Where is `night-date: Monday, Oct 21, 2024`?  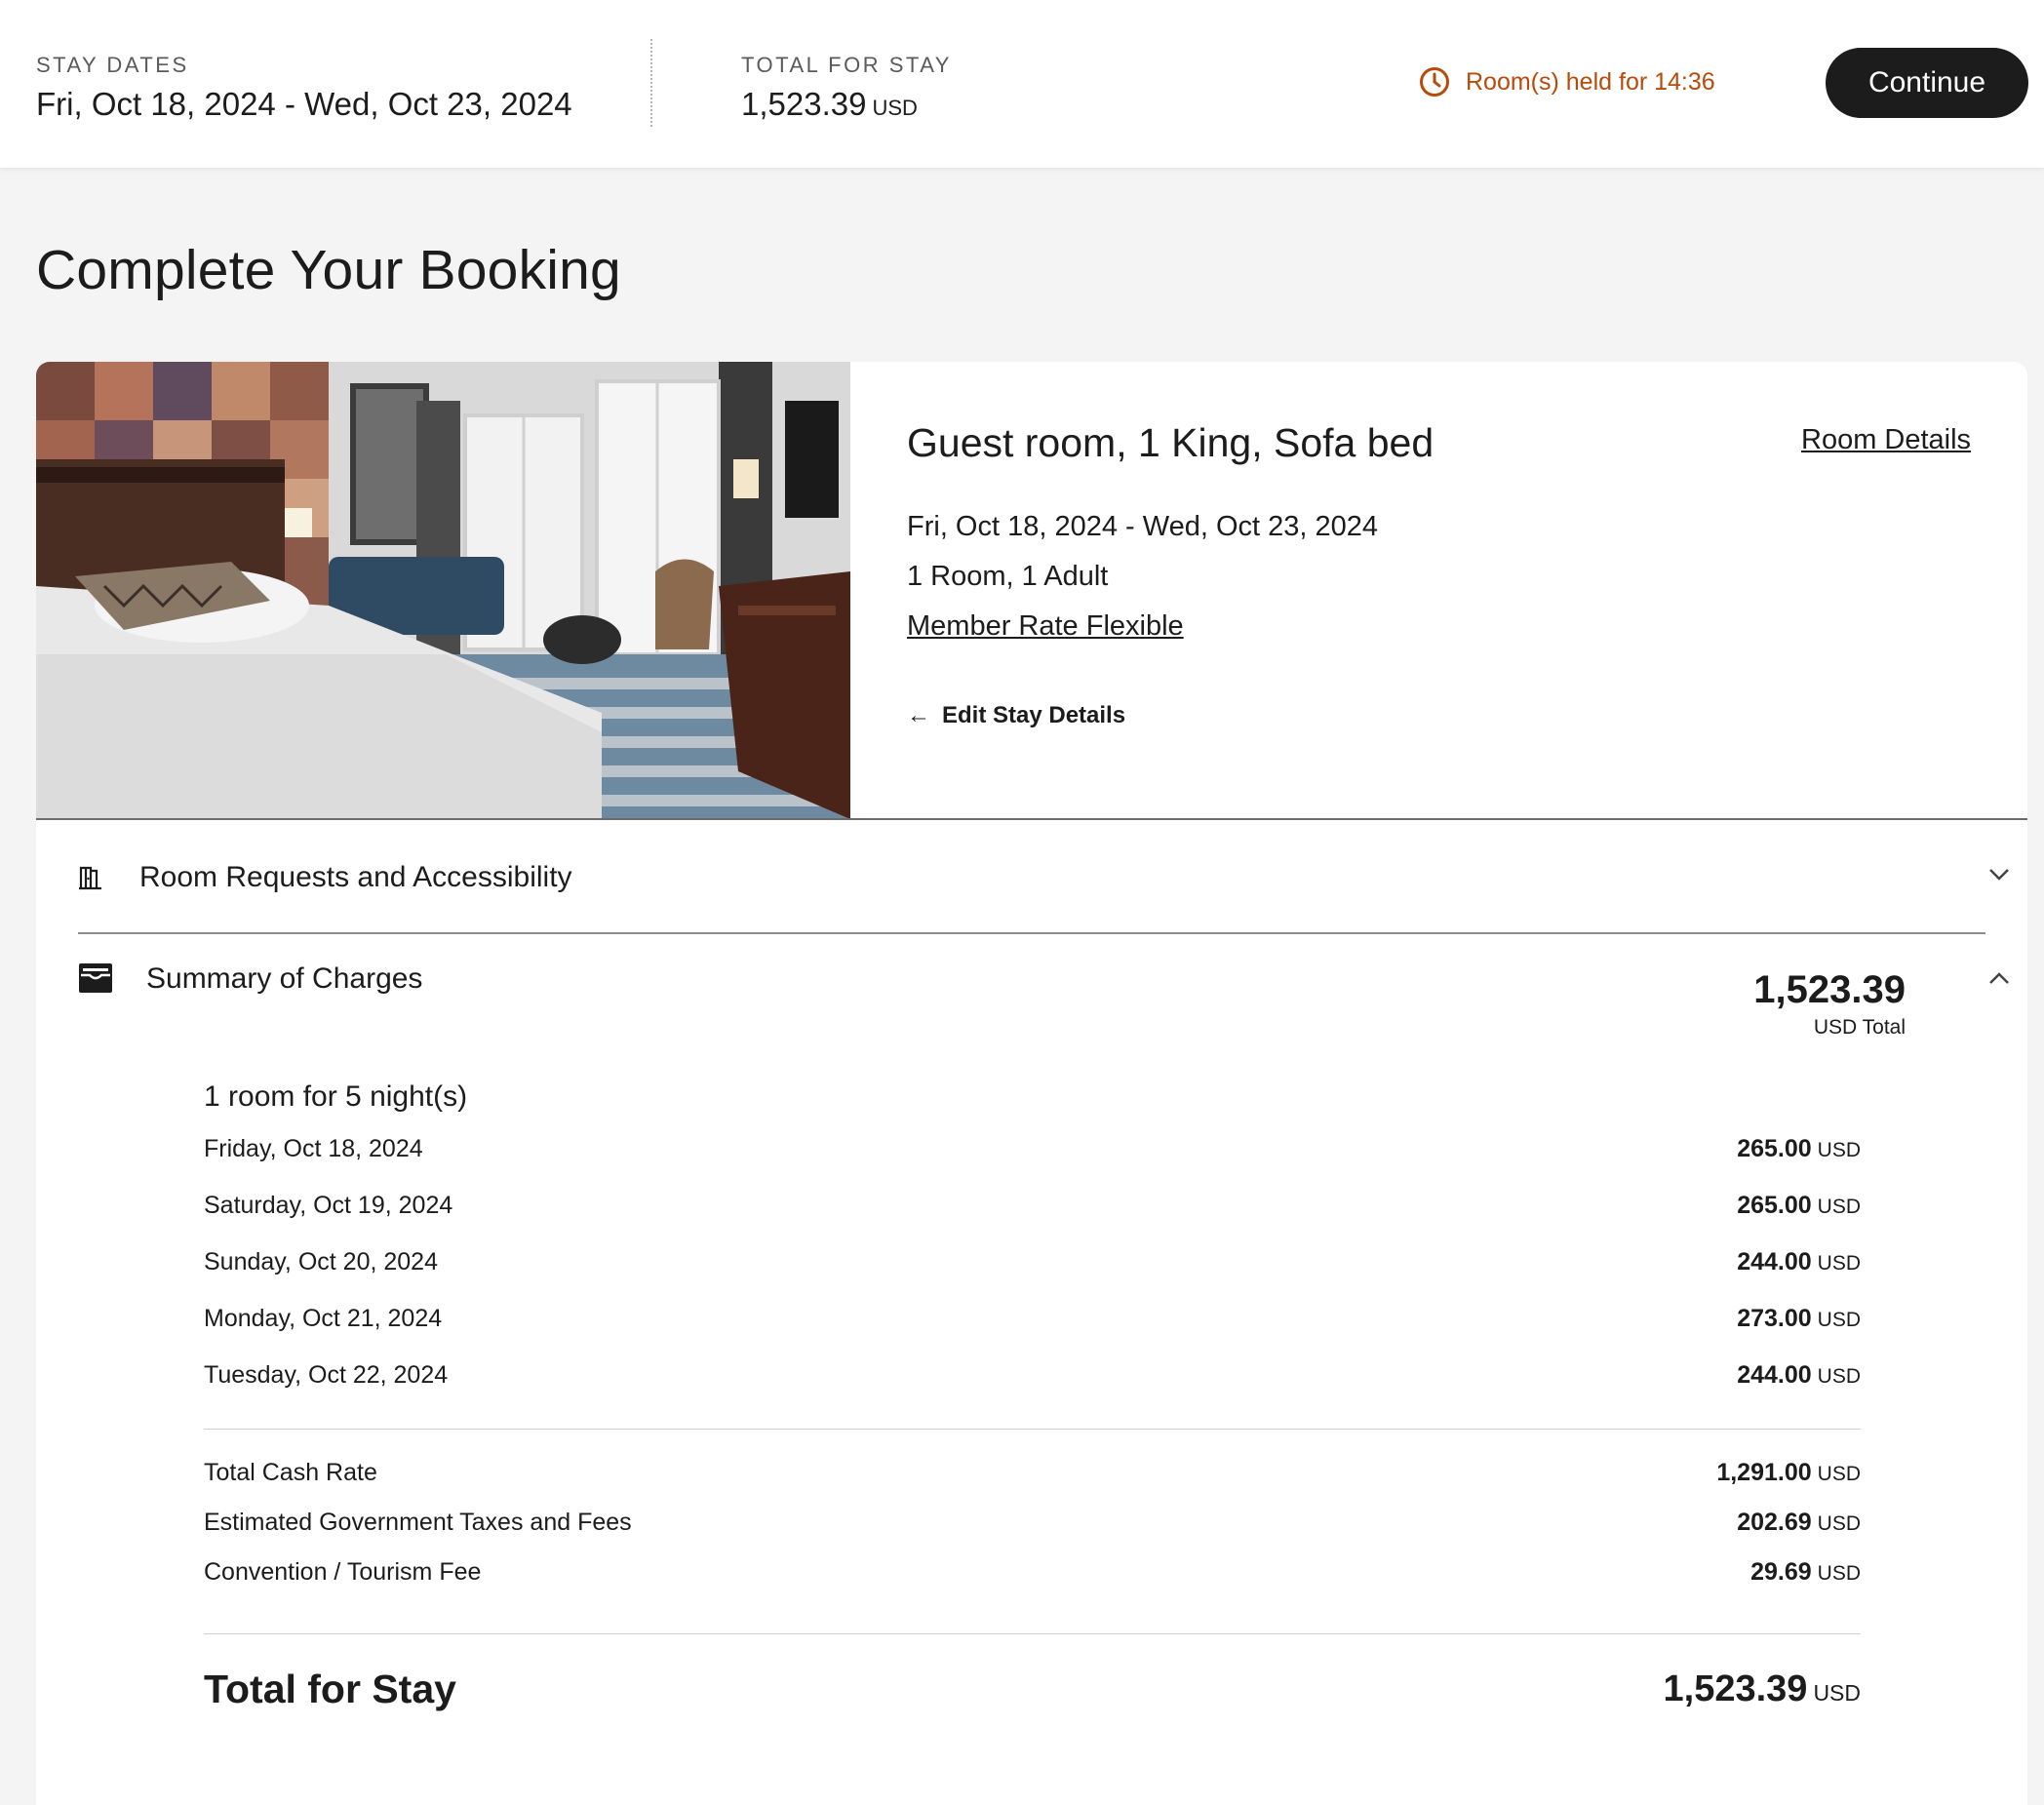
night-date: Monday, Oct 21, 2024 is located at coordinates (323, 1318).